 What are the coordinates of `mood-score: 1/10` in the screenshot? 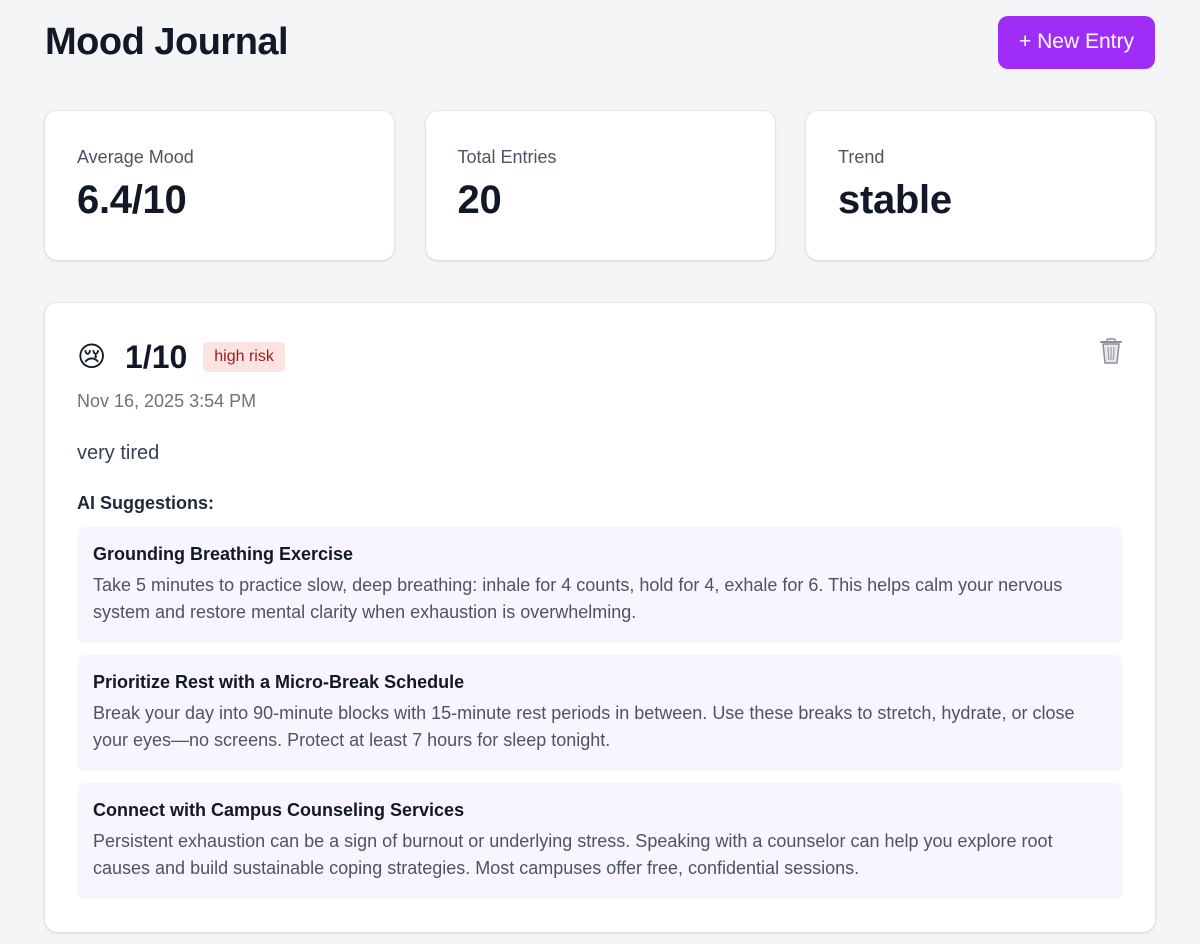 It's located at (156, 356).